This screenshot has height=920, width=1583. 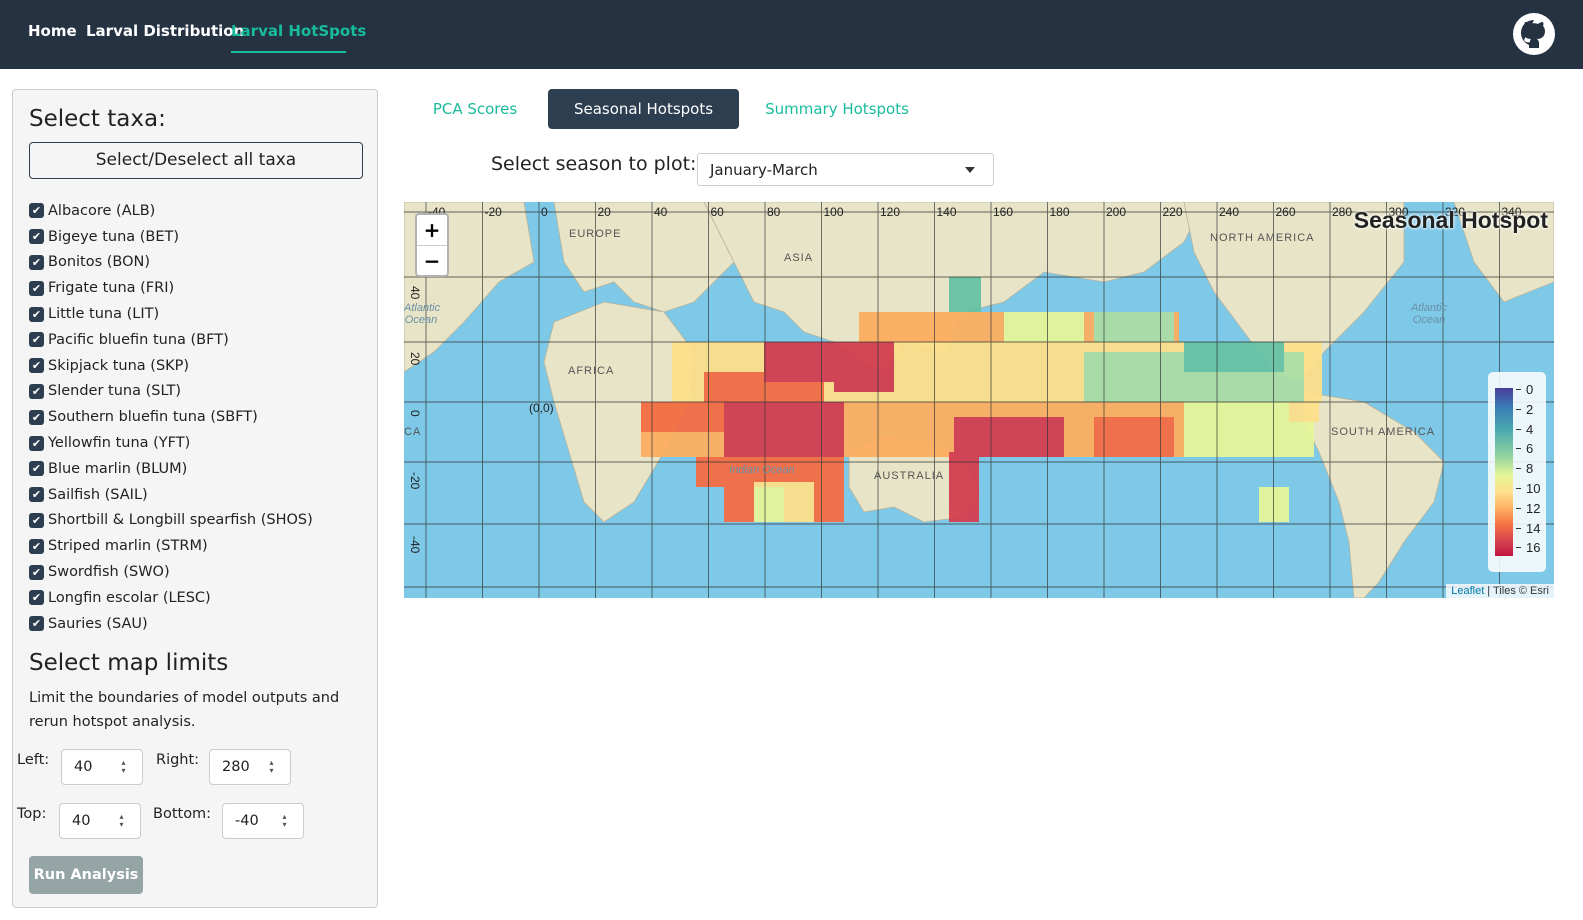 What do you see at coordinates (298, 31) in the screenshot?
I see `nav-larval-hotspots: Larval HotSpots` at bounding box center [298, 31].